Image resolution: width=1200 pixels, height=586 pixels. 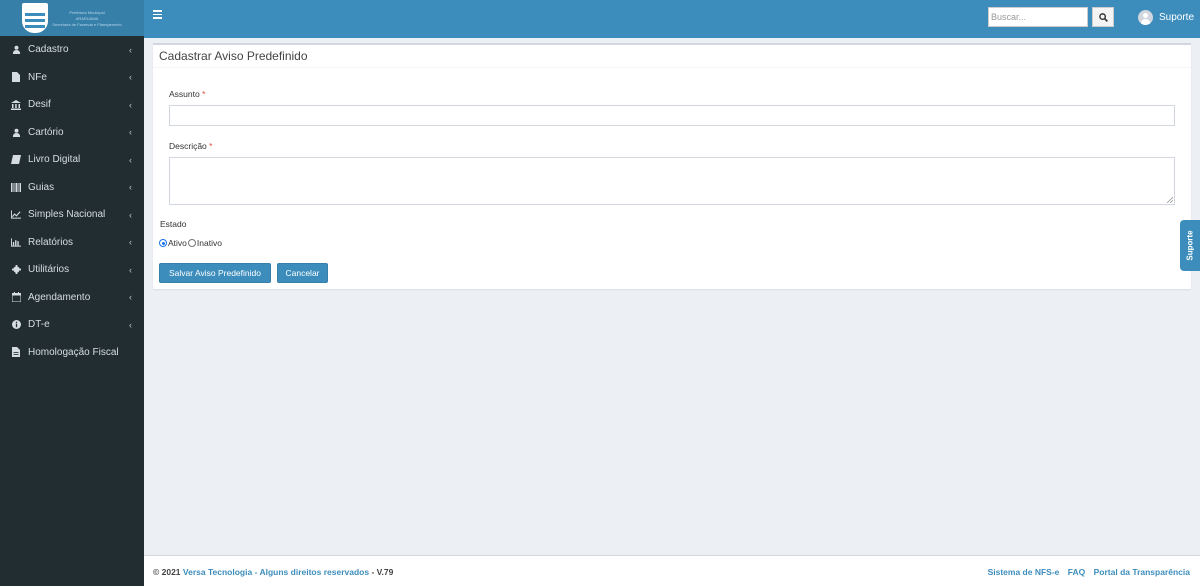 I want to click on bar-chart-icon, so click(x=16, y=242).